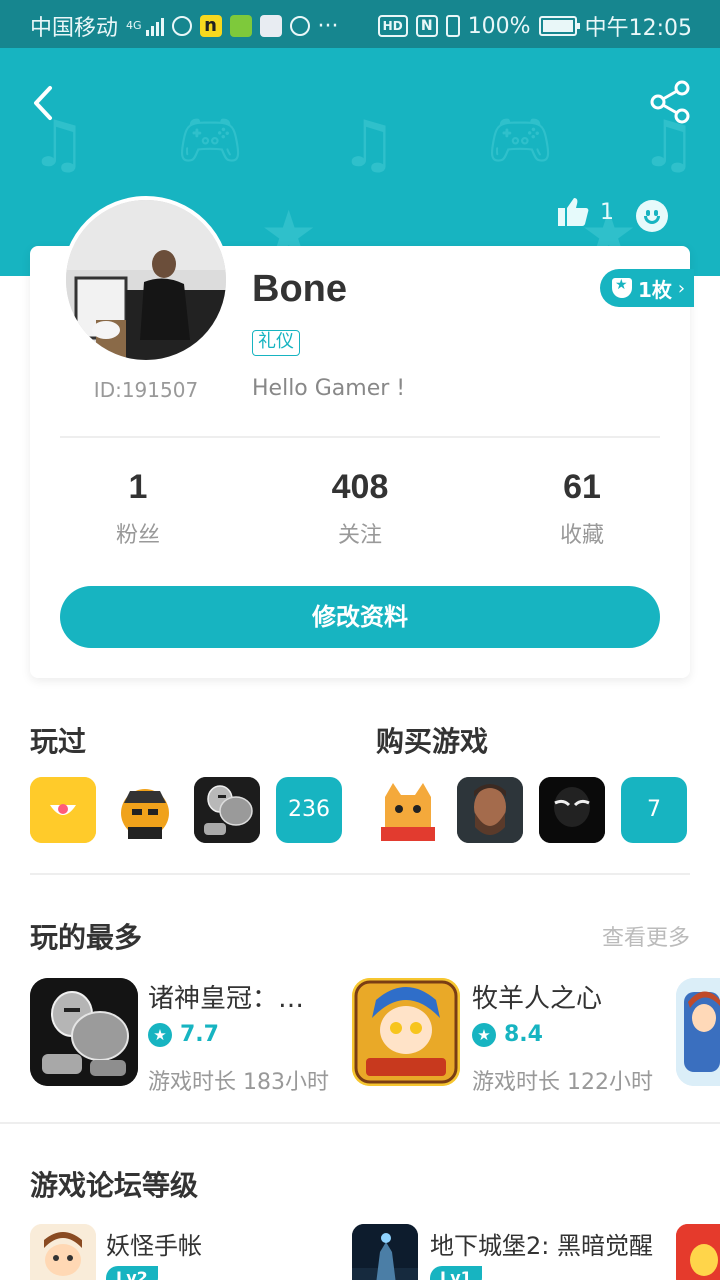 The width and height of the screenshot is (720, 1280). I want to click on played-more-count: 236, so click(309, 810).